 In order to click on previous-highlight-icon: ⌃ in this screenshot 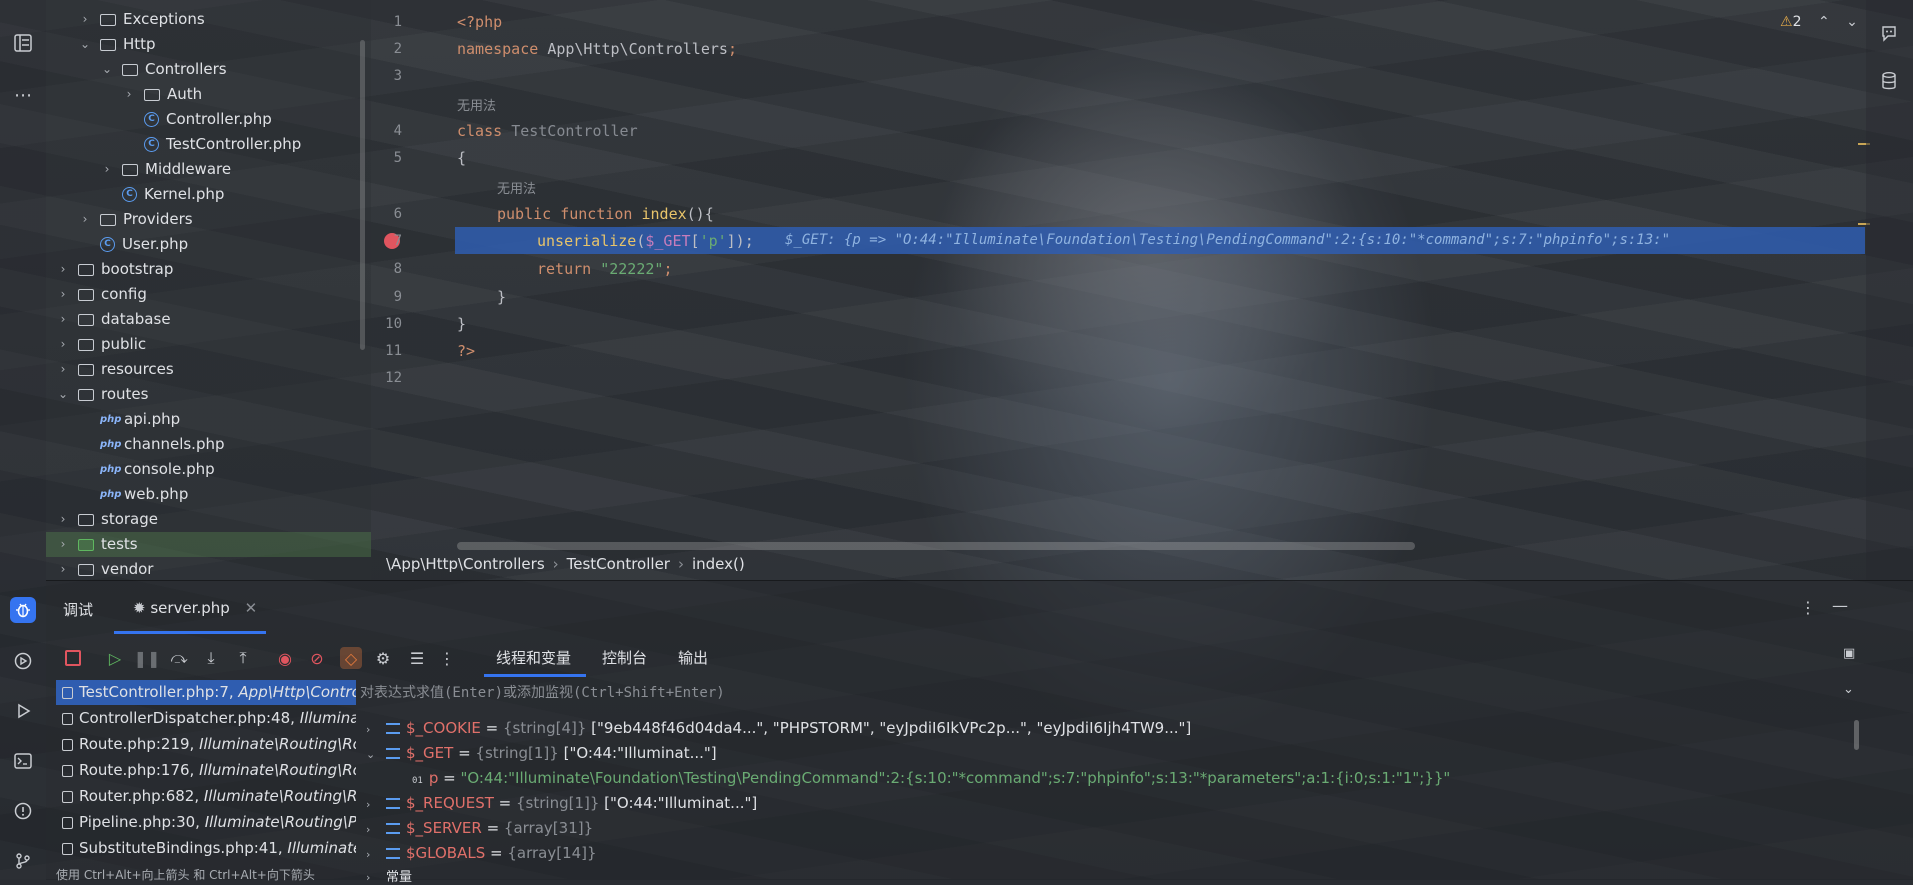, I will do `click(1824, 22)`.